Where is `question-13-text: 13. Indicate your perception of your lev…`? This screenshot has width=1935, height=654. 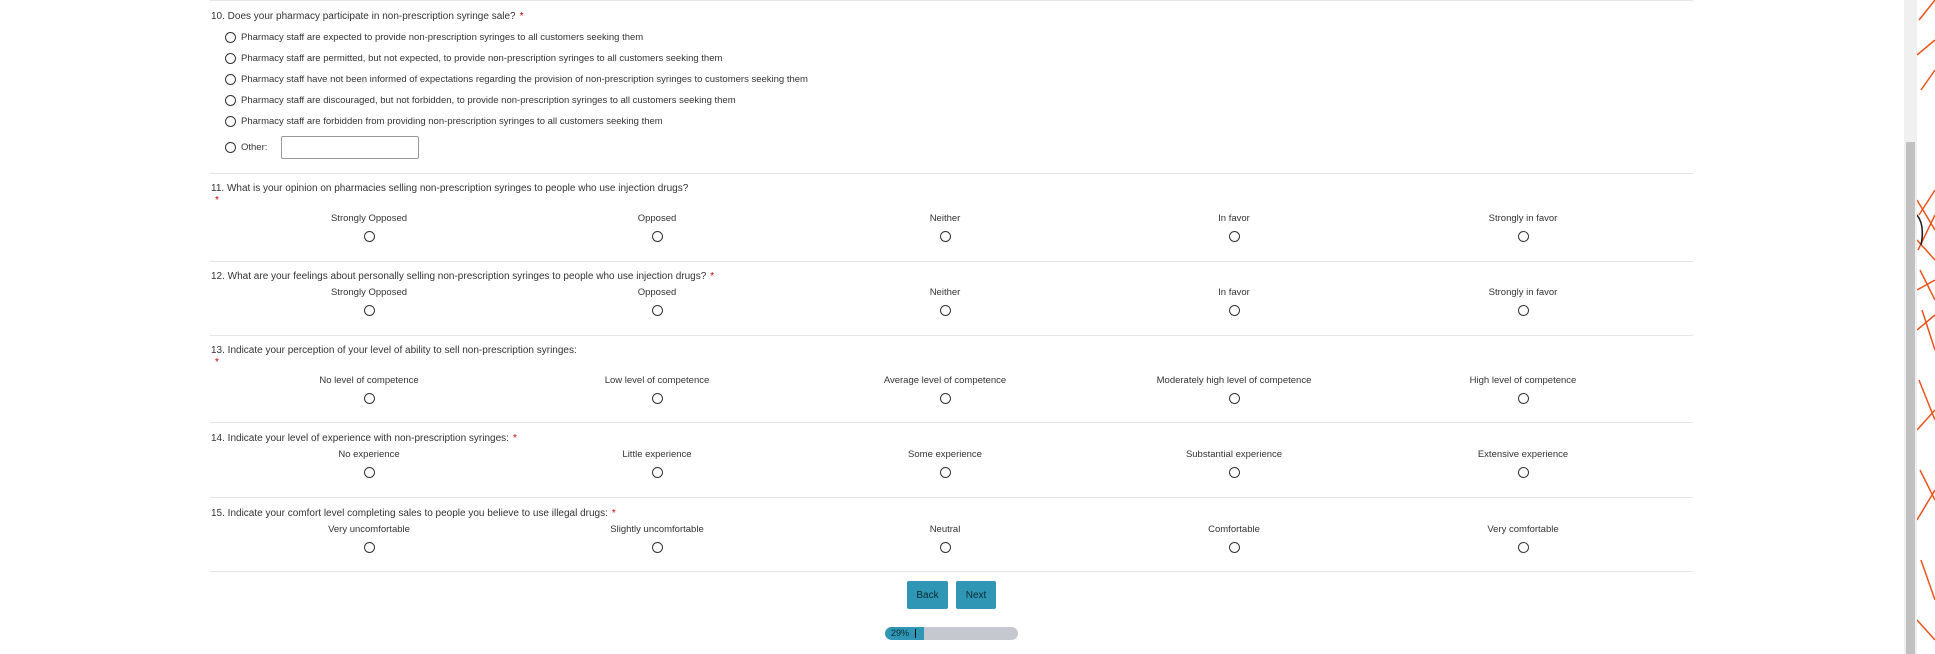
question-13-text: 13. Indicate your perception of your lev… is located at coordinates (394, 350).